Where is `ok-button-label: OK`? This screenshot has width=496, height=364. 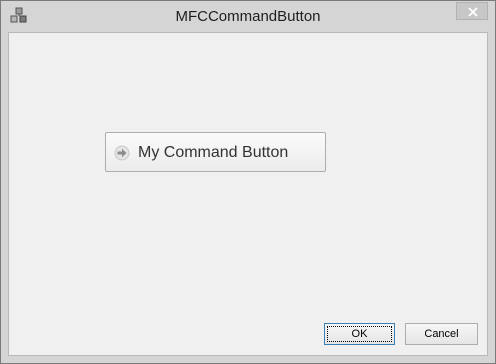
ok-button-label: OK is located at coordinates (359, 334).